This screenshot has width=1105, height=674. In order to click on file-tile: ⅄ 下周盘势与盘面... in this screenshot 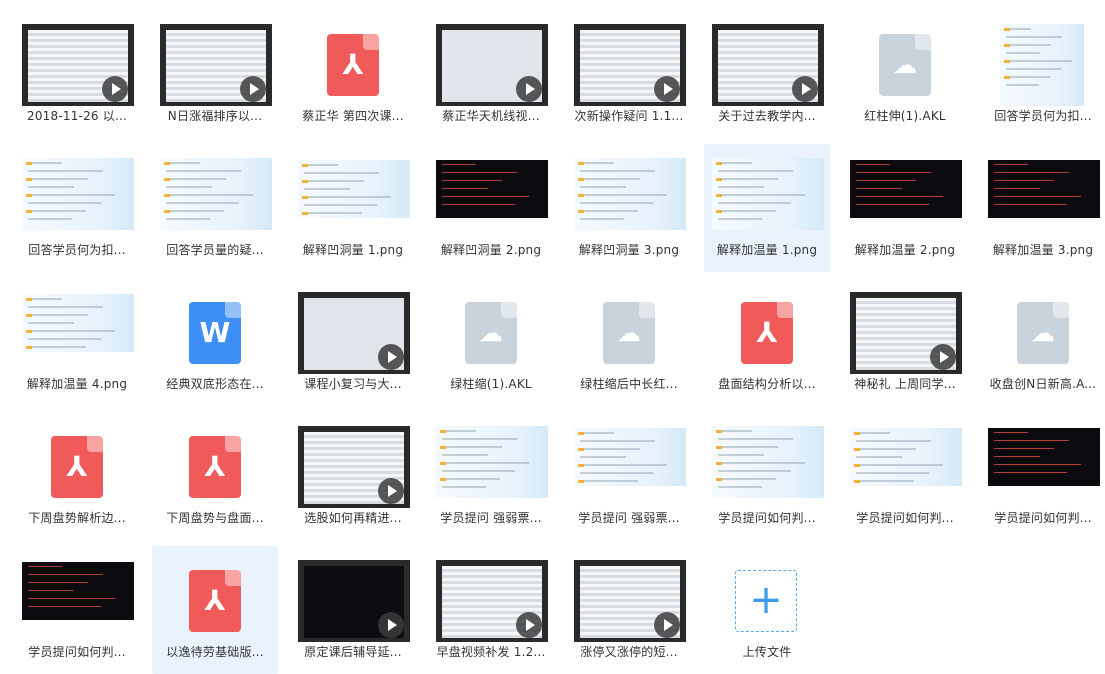, I will do `click(215, 476)`.